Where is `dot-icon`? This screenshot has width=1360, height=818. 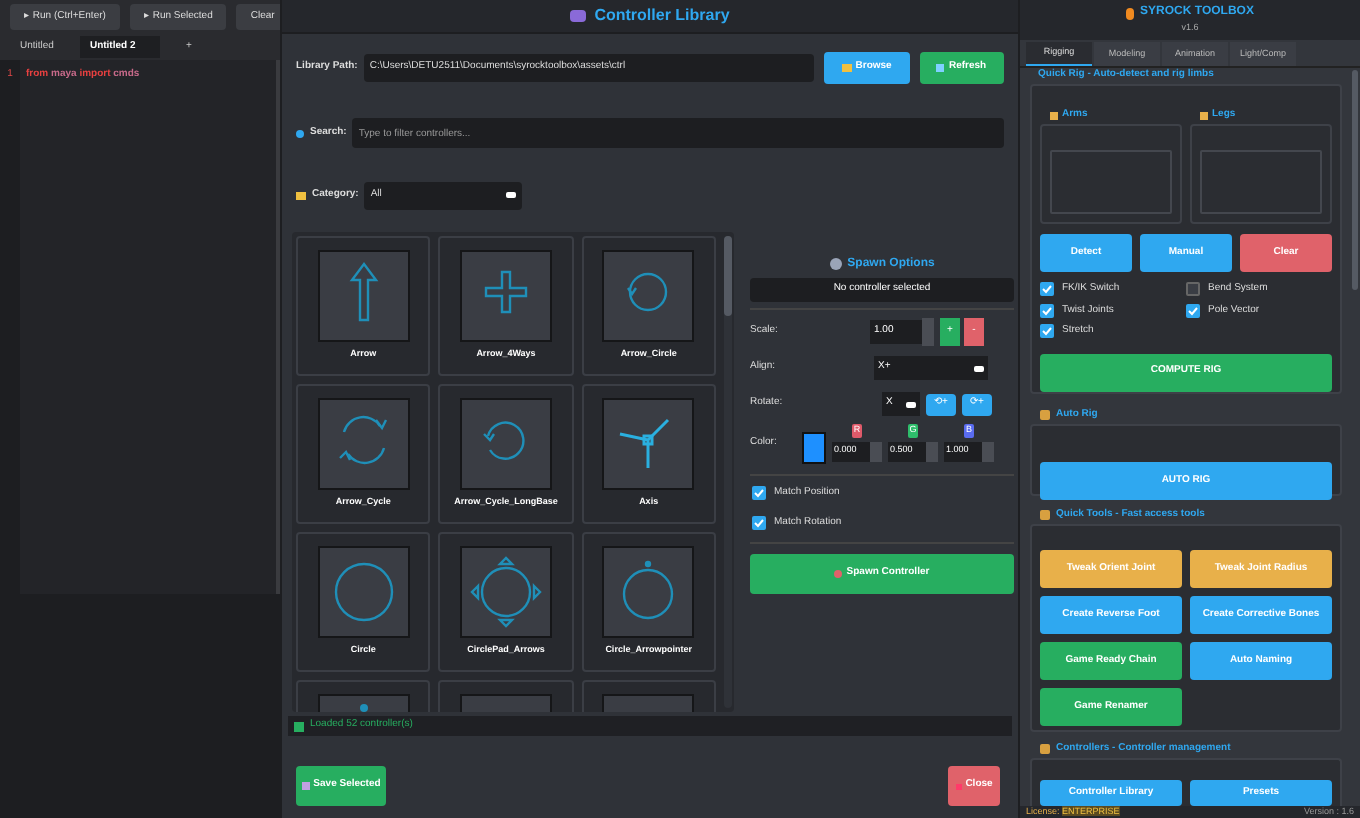 dot-icon is located at coordinates (363, 708).